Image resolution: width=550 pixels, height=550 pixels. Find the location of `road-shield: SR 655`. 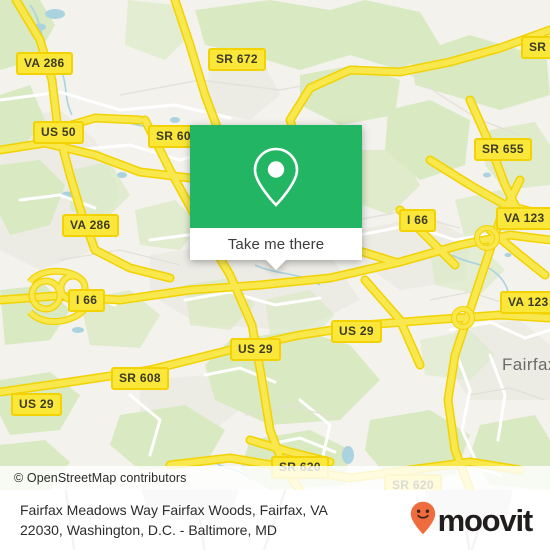

road-shield: SR 655 is located at coordinates (503, 149).